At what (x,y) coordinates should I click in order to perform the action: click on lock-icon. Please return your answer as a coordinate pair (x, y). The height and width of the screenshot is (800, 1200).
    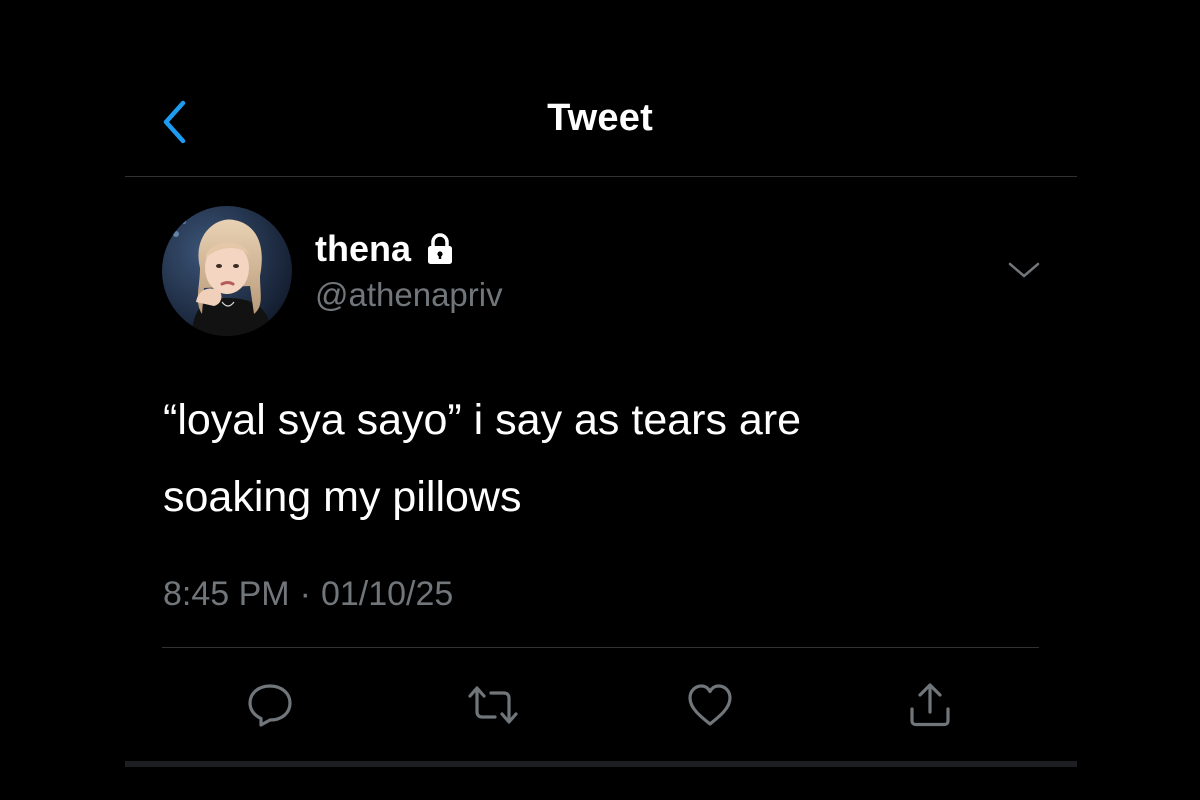
    Looking at the image, I should click on (440, 249).